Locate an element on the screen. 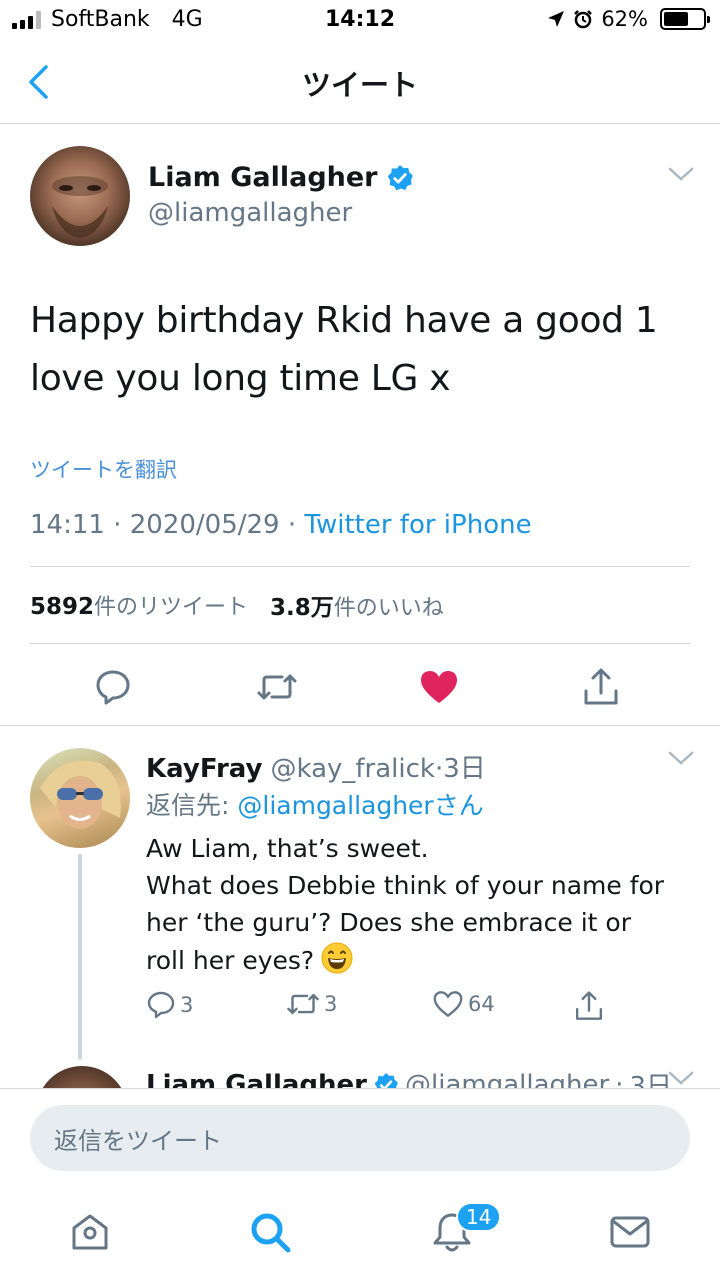  heart-filled-icon is located at coordinates (439, 687).